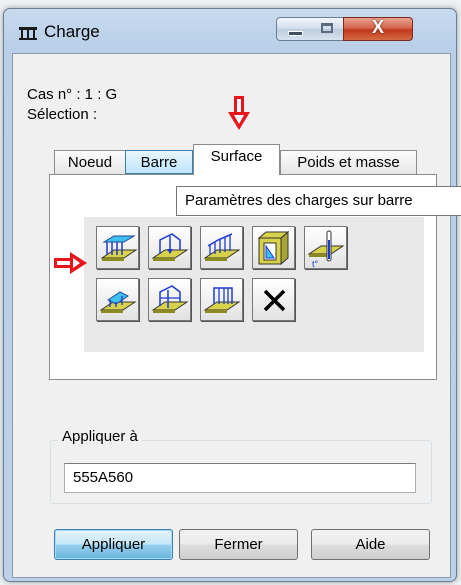  I want to click on red-right-arrow-annotation, so click(70, 263).